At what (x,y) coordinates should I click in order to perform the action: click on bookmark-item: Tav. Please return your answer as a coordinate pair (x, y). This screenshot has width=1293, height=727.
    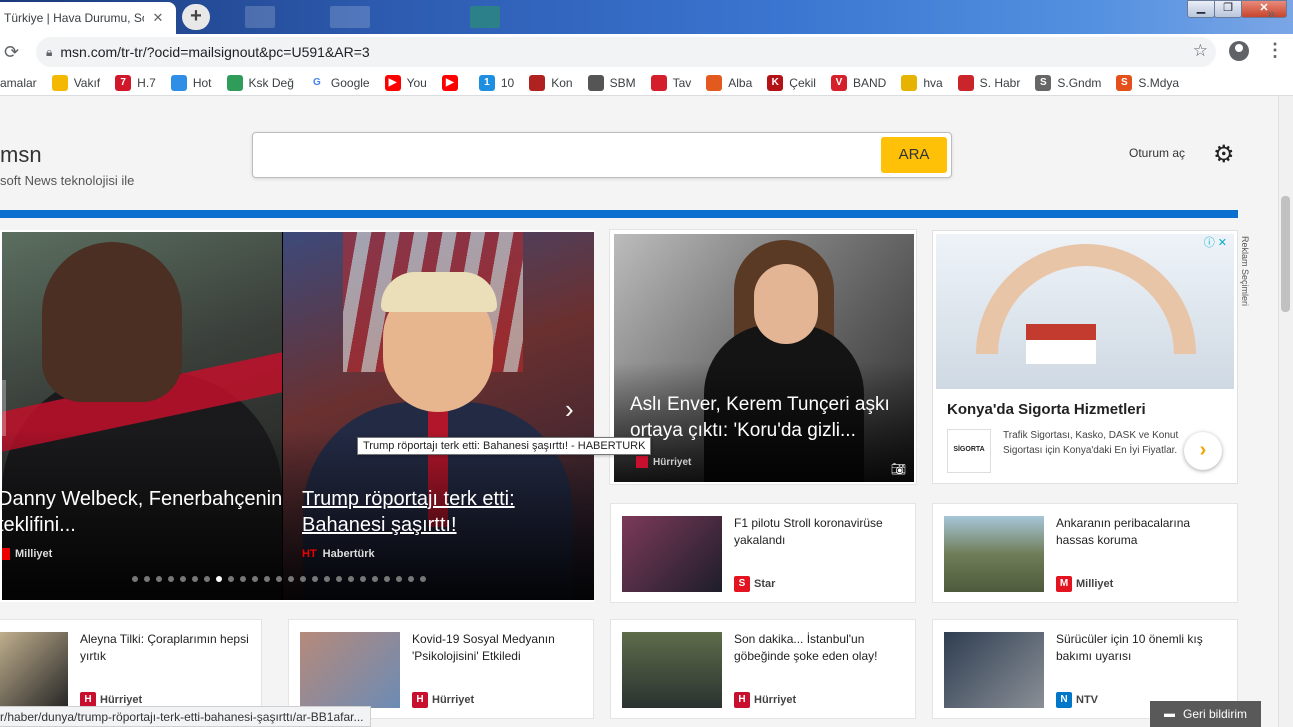
    Looking at the image, I should click on (670, 82).